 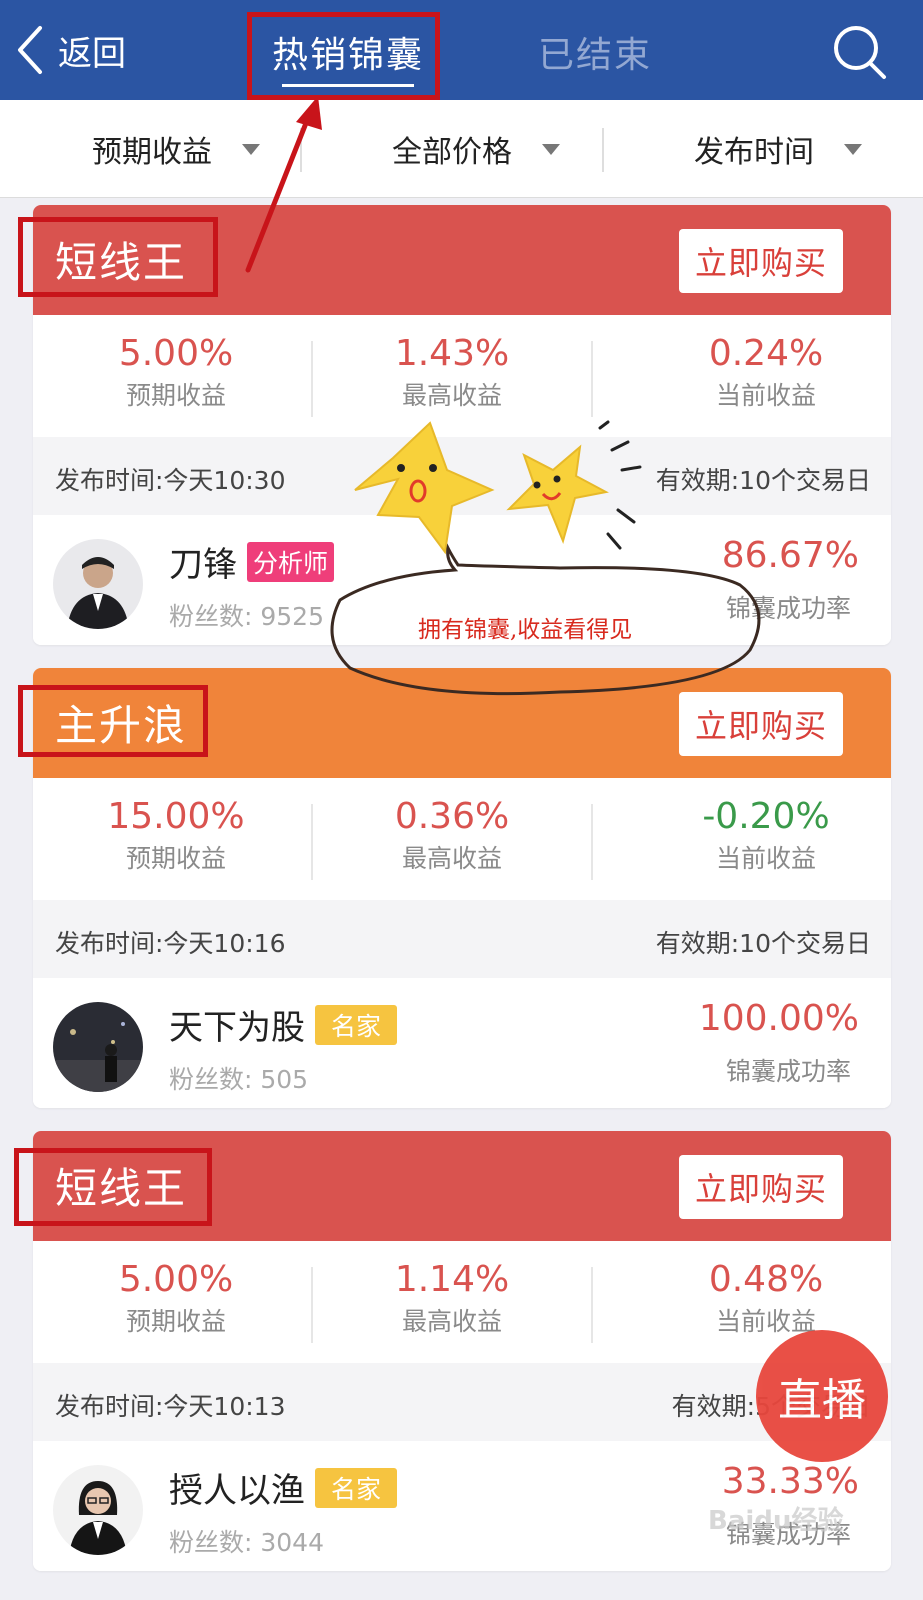 What do you see at coordinates (30, 50) in the screenshot?
I see `chevron-left-icon` at bounding box center [30, 50].